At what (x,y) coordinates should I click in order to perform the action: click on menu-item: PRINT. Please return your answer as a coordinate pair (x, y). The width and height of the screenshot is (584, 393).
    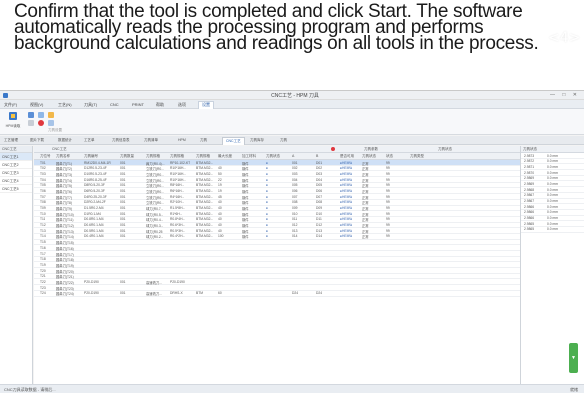
    Looking at the image, I should click on (138, 104).